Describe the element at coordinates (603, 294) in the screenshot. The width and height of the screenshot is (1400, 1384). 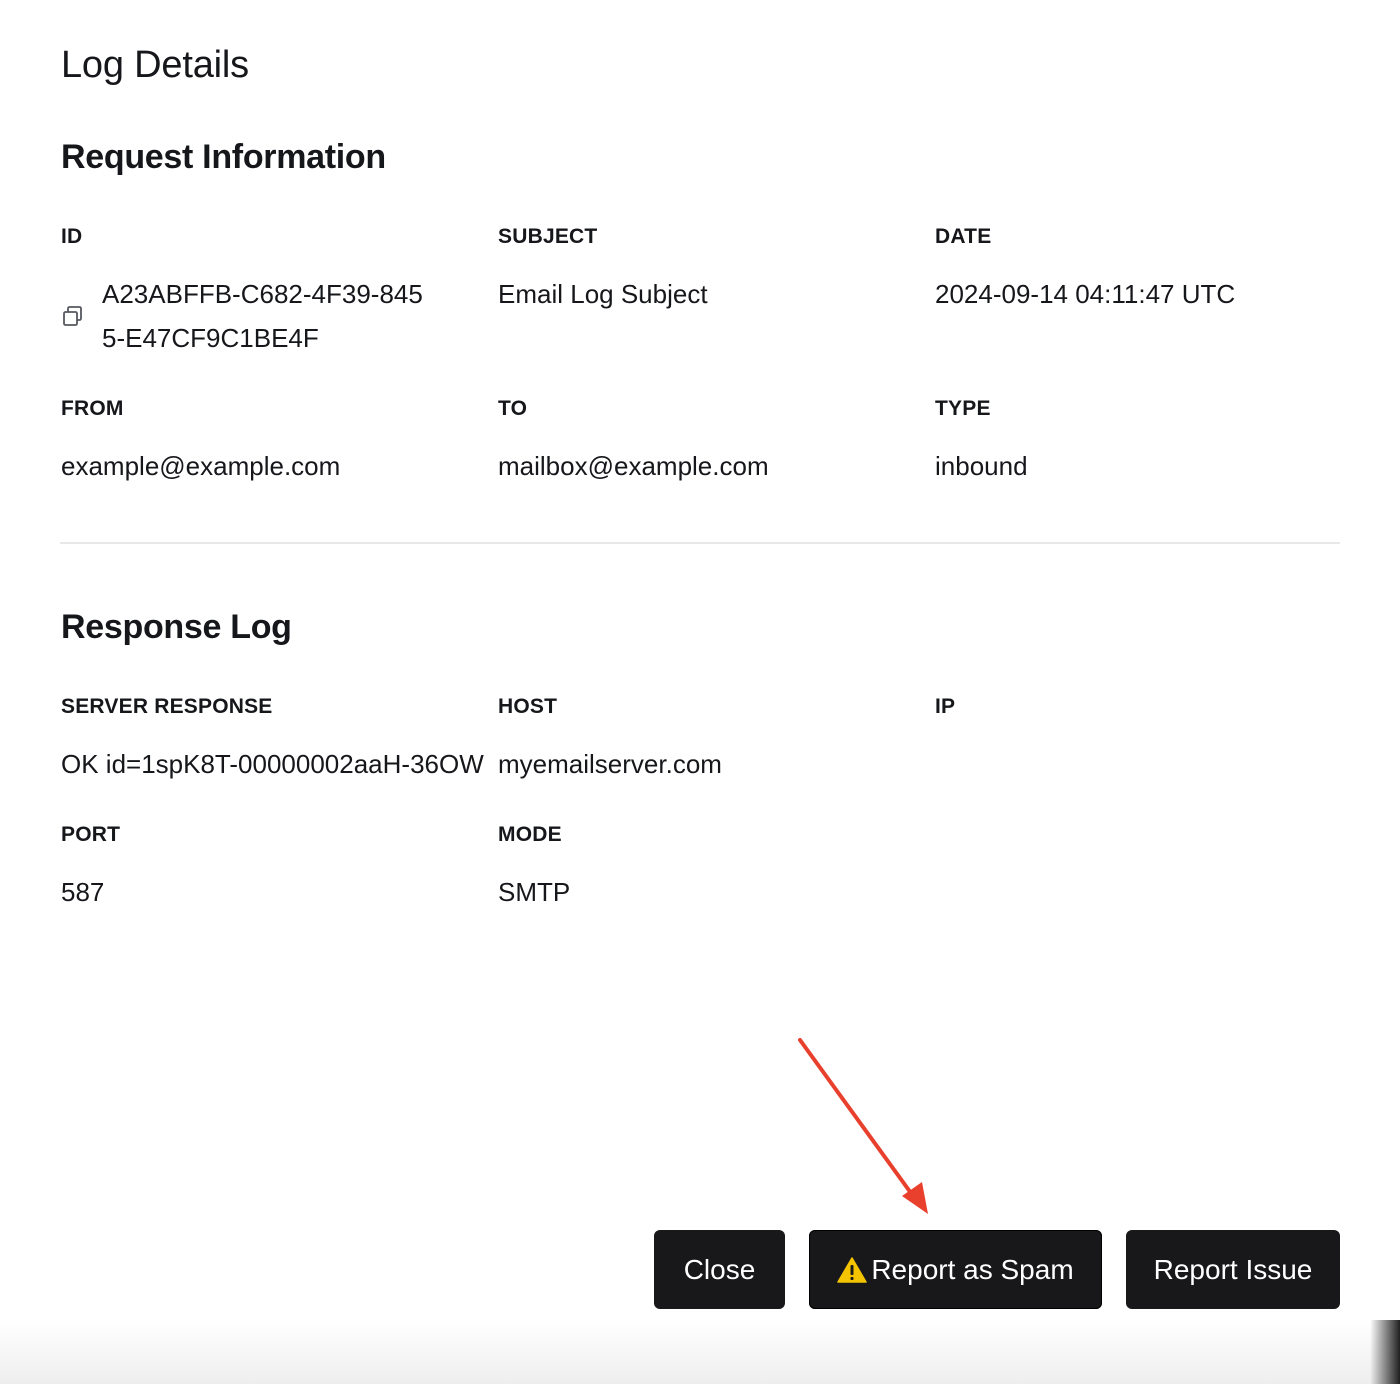
I see `subject-value: Email Log Subject` at that location.